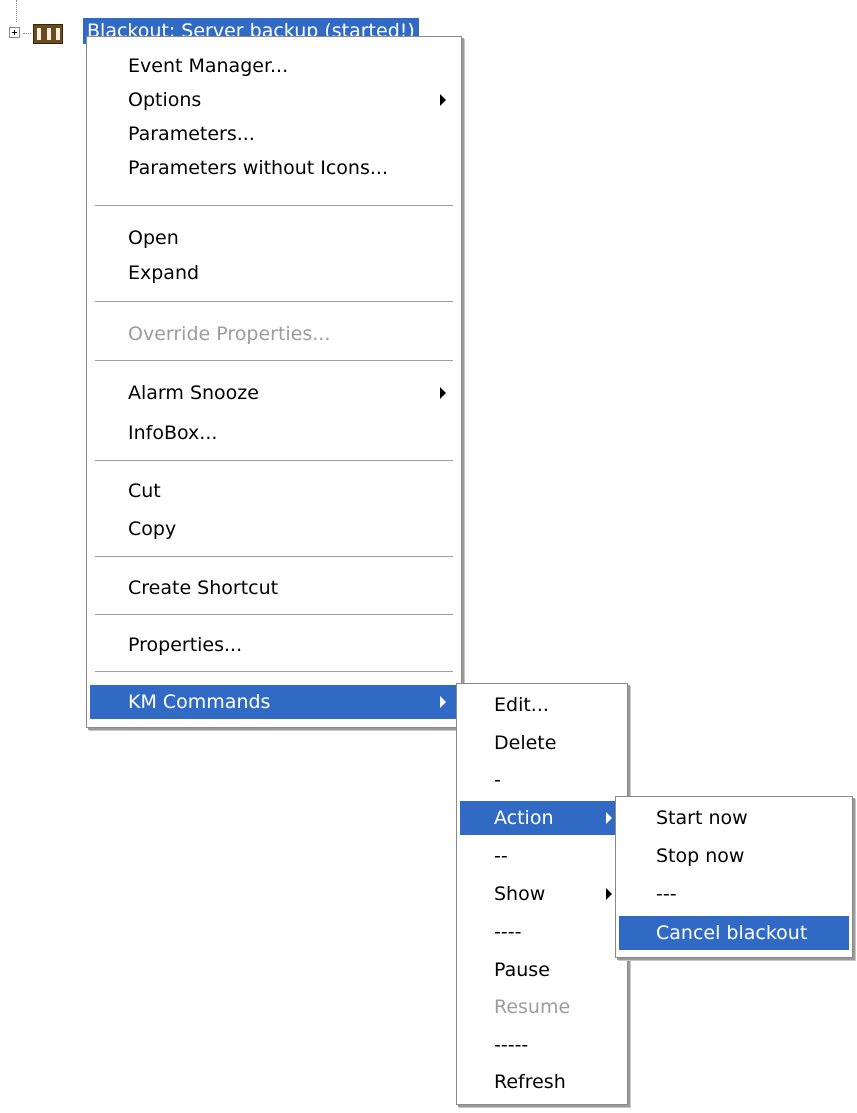 The image size is (857, 1113). I want to click on action-item-cancel-blackout: Cancel blackout, so click(734, 933).